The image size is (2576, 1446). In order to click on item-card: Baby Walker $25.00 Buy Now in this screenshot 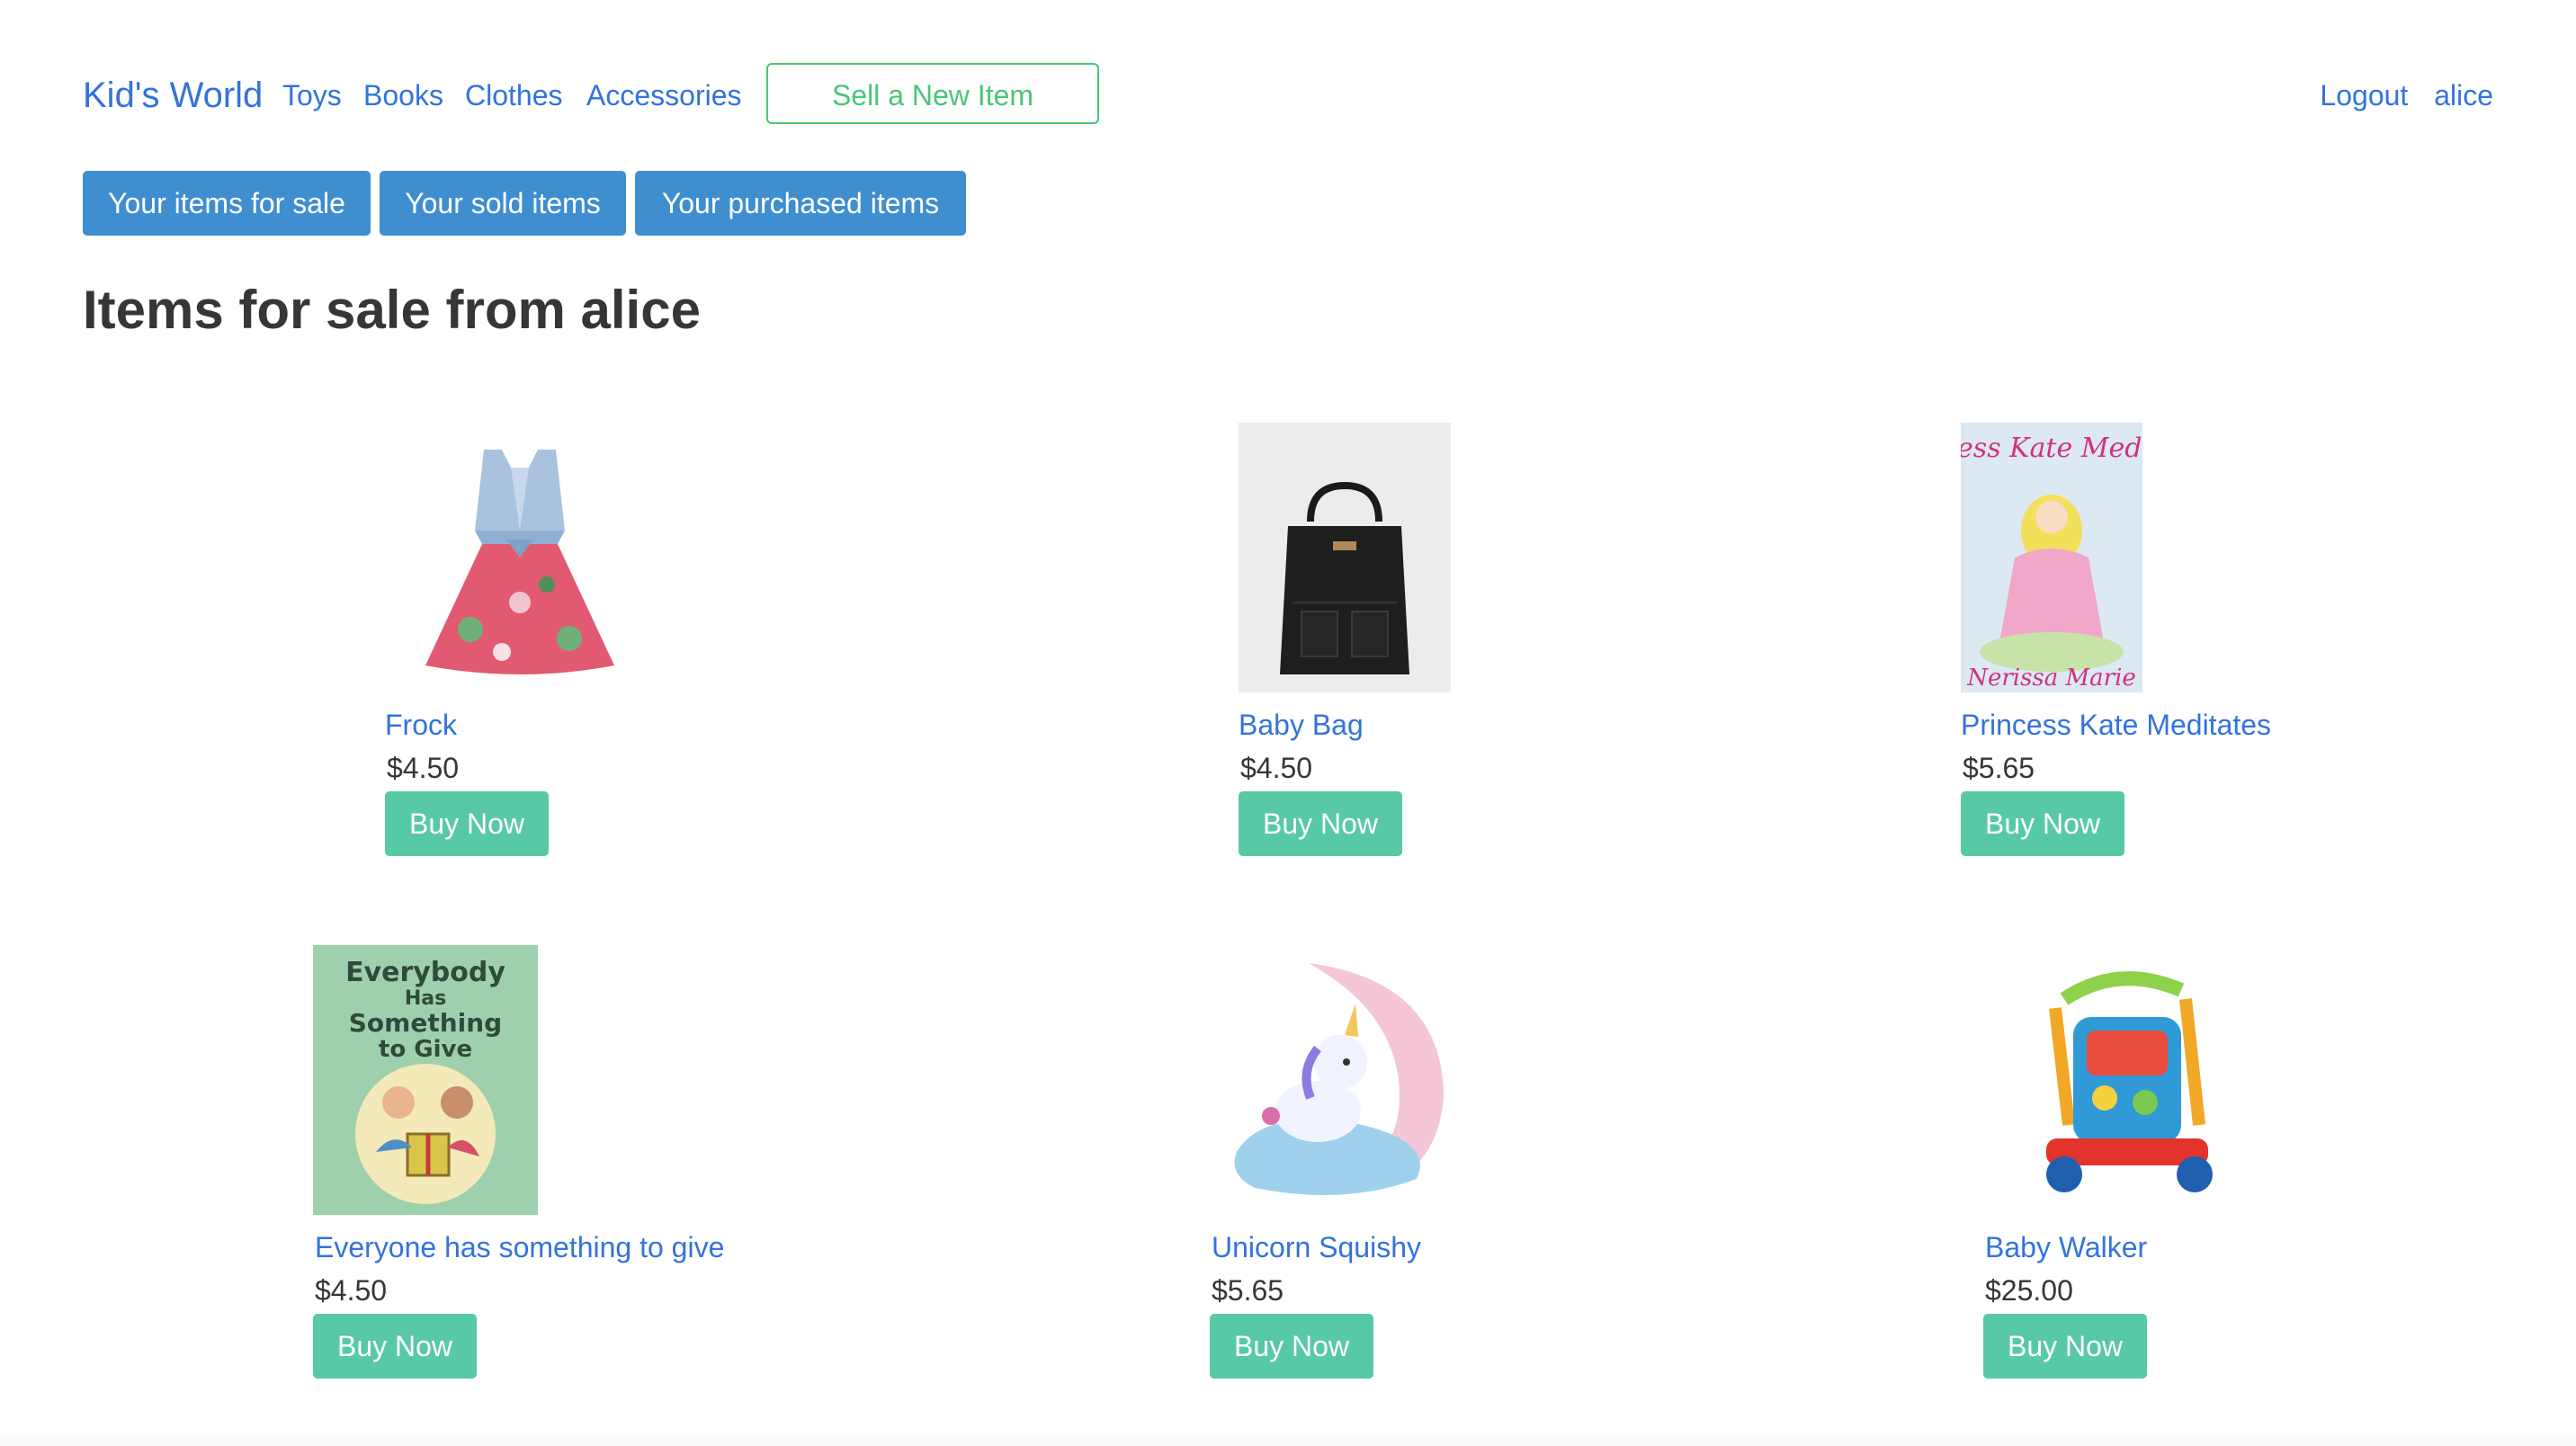, I will do `click(2118, 1162)`.